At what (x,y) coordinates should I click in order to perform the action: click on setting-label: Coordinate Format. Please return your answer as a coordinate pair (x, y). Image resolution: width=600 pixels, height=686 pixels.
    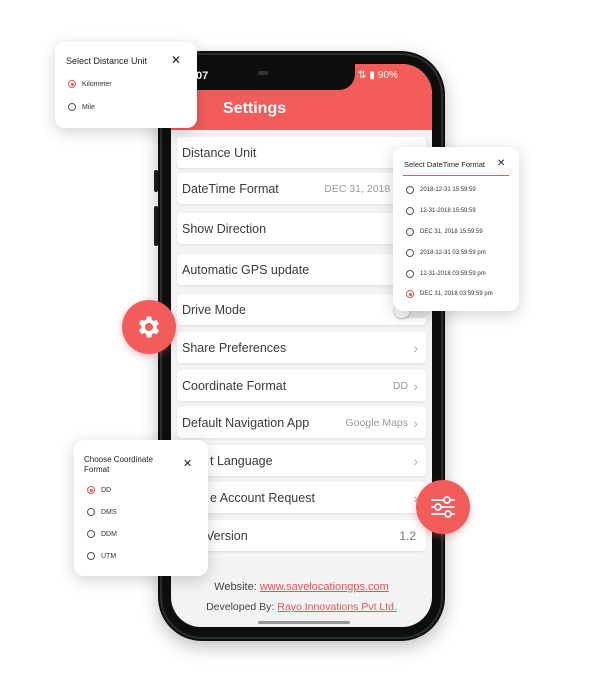
    Looking at the image, I should click on (234, 385).